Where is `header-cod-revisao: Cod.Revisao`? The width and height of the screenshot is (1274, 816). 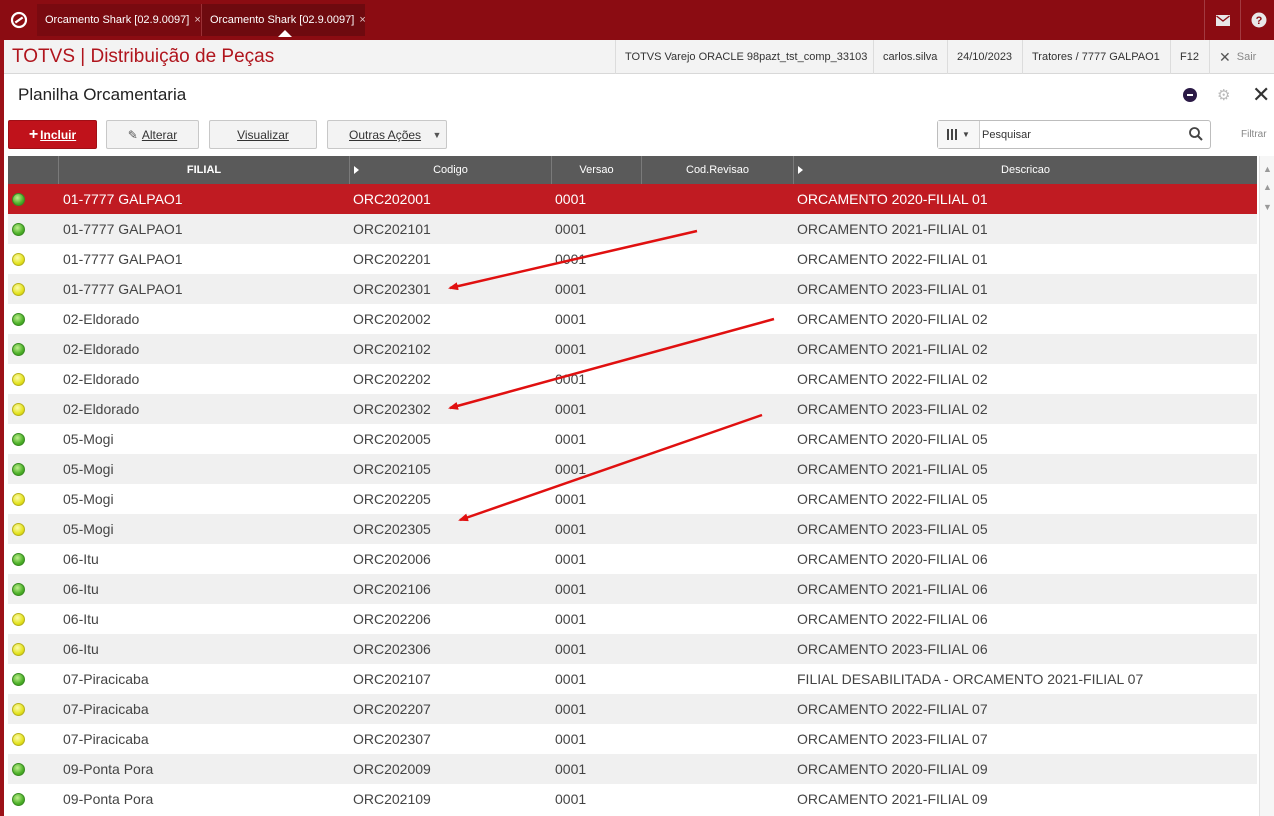 header-cod-revisao: Cod.Revisao is located at coordinates (718, 170).